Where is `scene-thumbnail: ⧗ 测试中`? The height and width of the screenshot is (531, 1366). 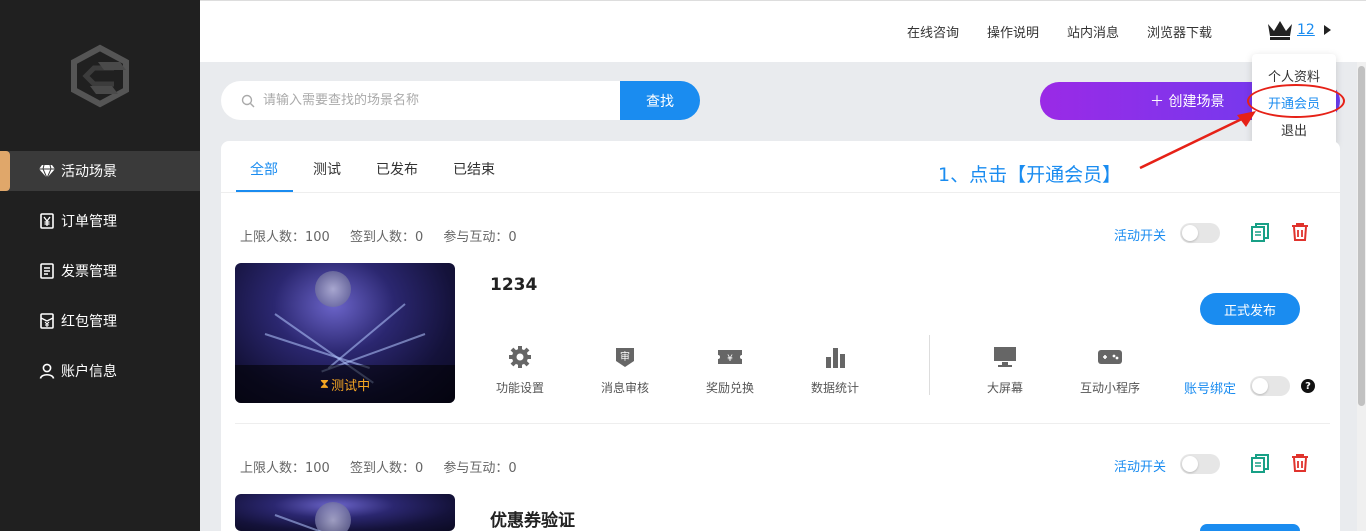 scene-thumbnail: ⧗ 测试中 is located at coordinates (345, 333).